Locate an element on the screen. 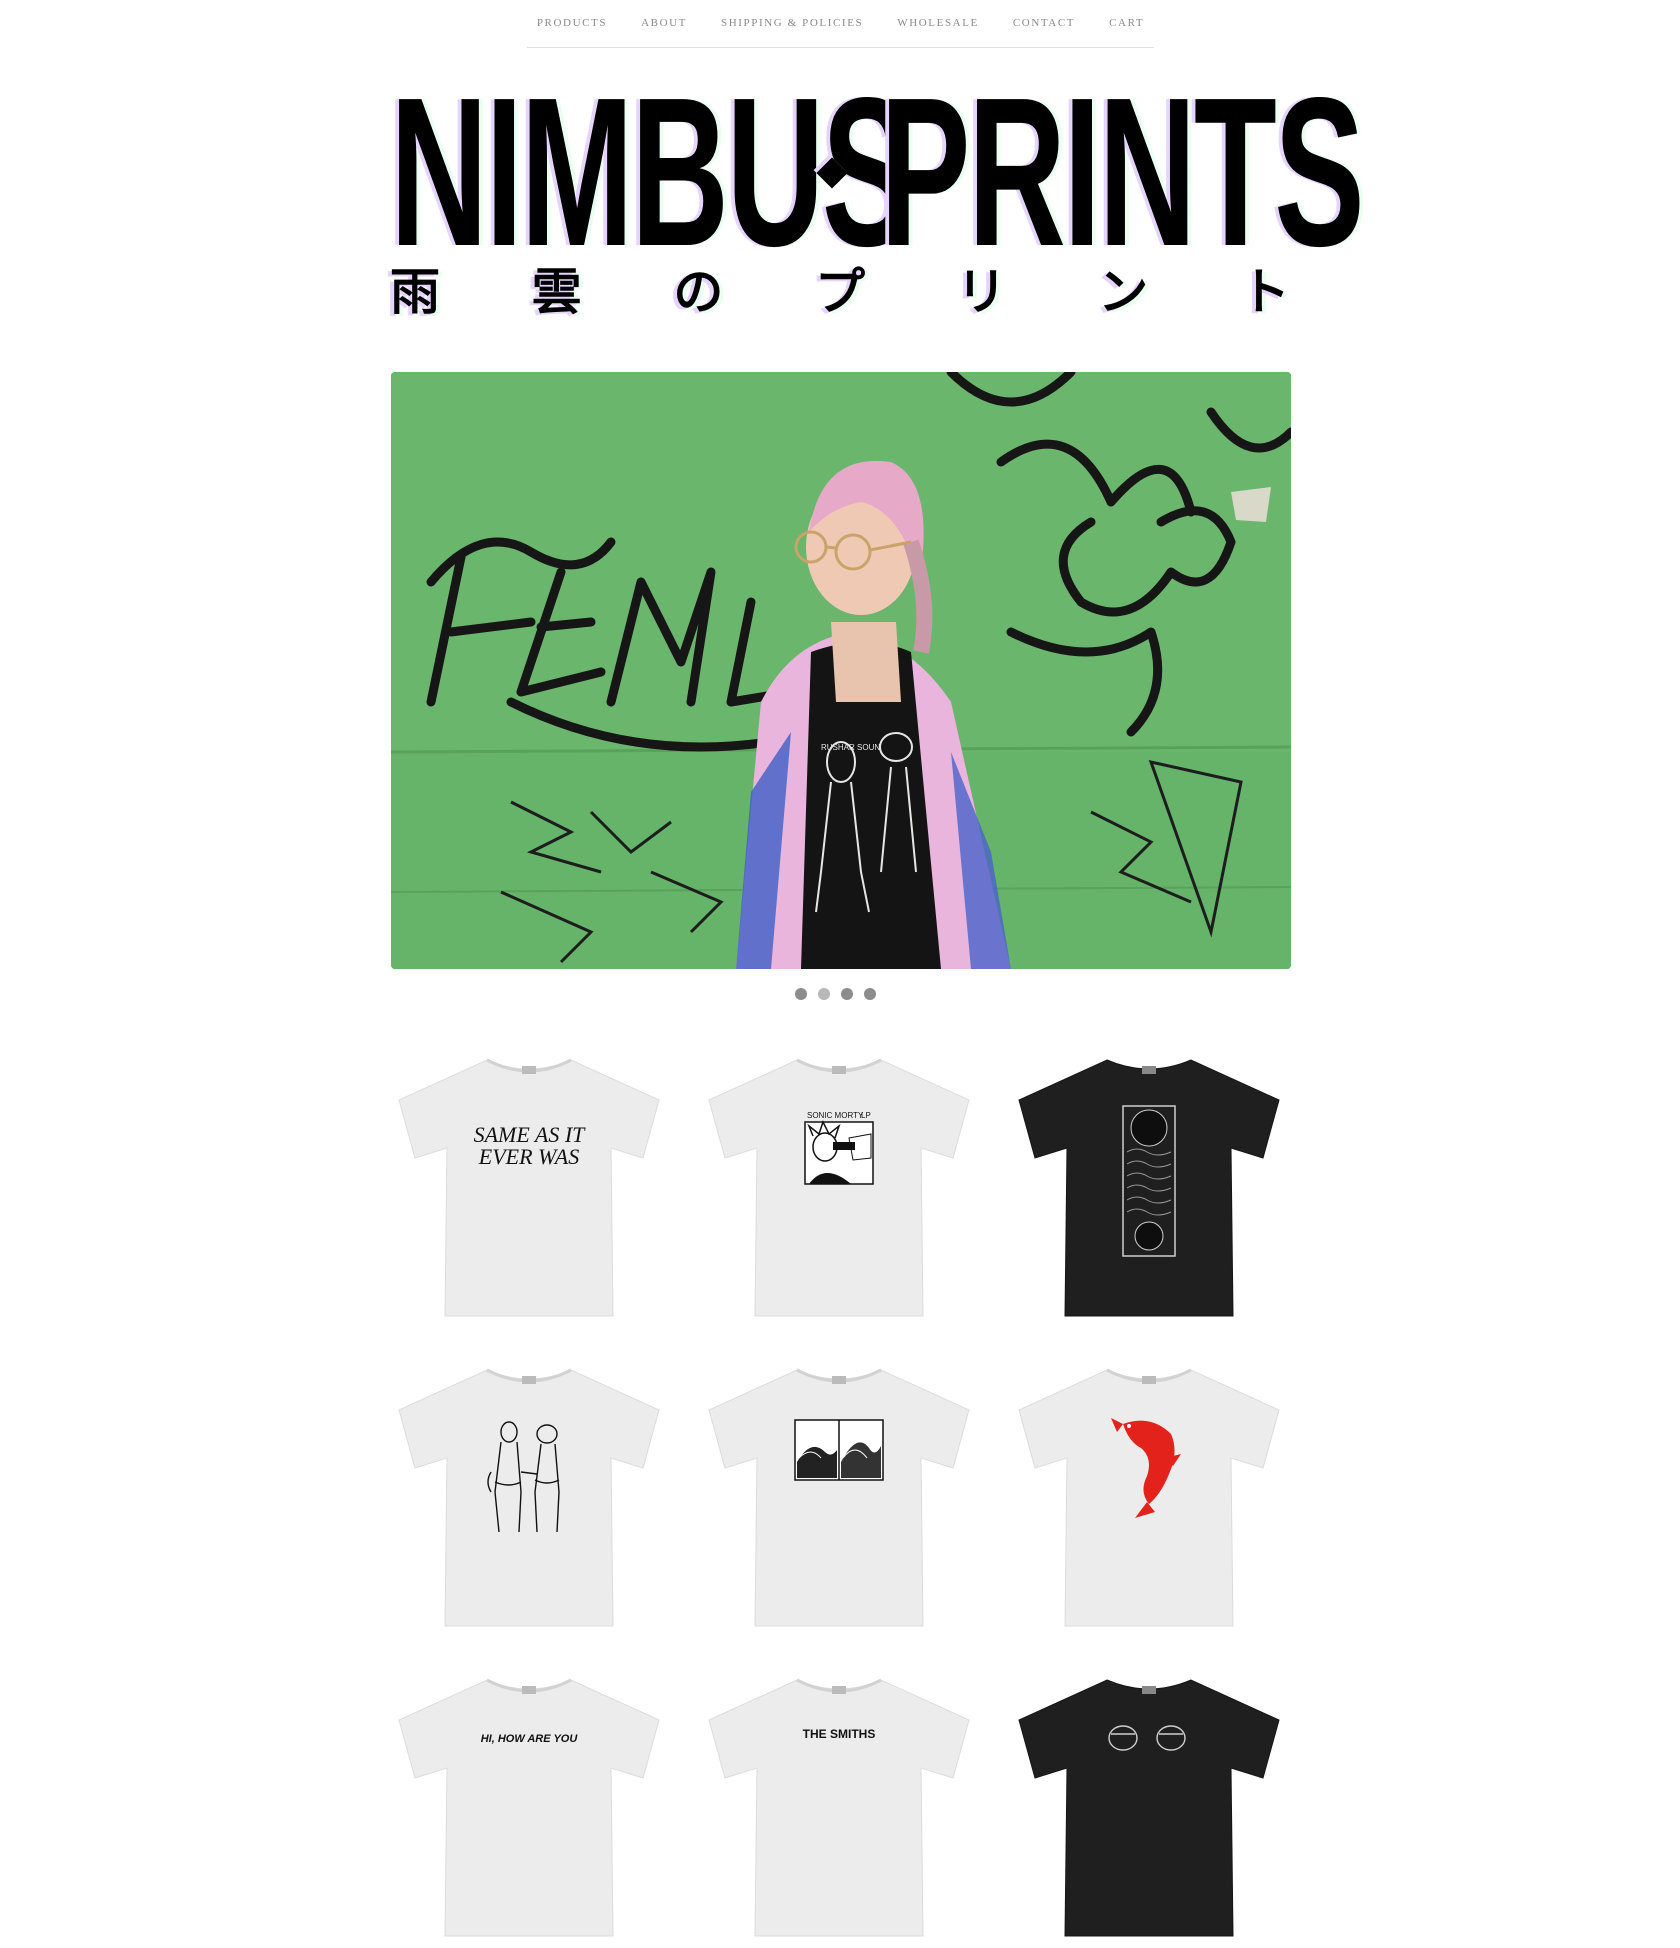 The width and height of the screenshot is (1680, 1948). nav-shipping-policies: SHIPPING & POLICIES is located at coordinates (792, 23).